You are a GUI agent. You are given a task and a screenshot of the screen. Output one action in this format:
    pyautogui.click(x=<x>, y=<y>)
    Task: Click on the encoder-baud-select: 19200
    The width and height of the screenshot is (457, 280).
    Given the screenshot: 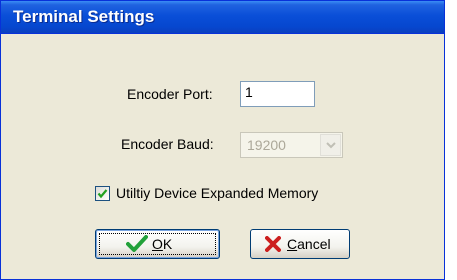 What is the action you would take?
    pyautogui.click(x=291, y=145)
    